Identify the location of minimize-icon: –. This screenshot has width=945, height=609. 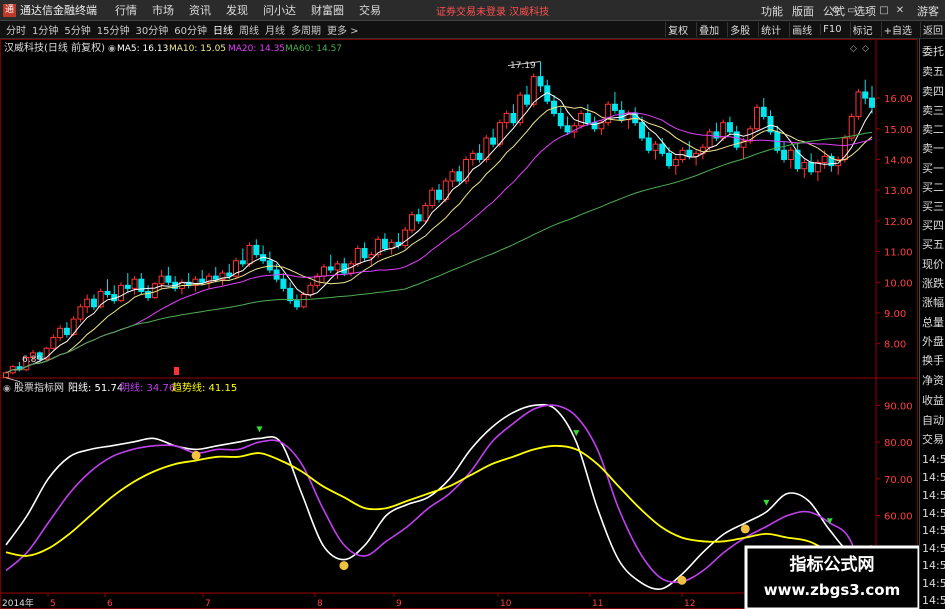
(868, 10).